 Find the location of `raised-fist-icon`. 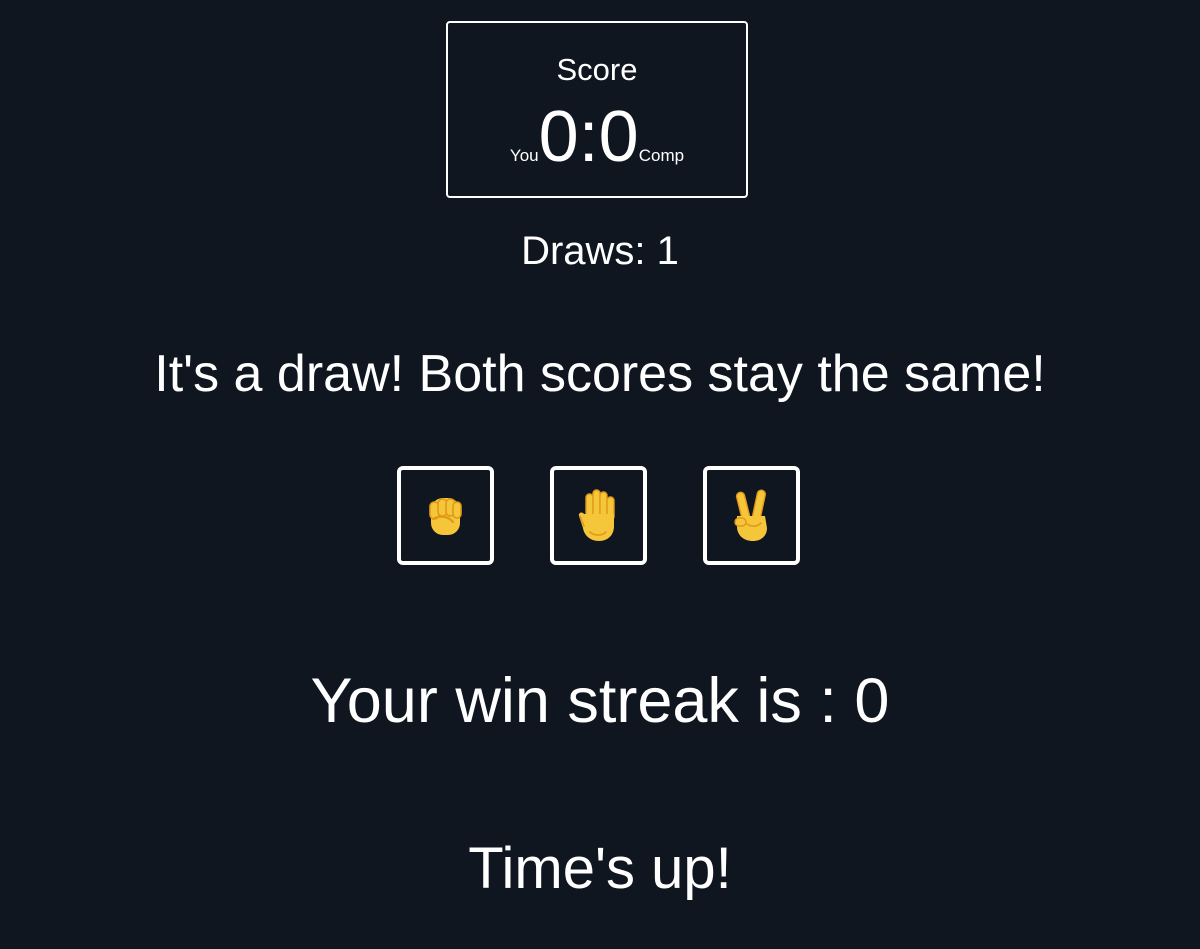

raised-fist-icon is located at coordinates (445, 516).